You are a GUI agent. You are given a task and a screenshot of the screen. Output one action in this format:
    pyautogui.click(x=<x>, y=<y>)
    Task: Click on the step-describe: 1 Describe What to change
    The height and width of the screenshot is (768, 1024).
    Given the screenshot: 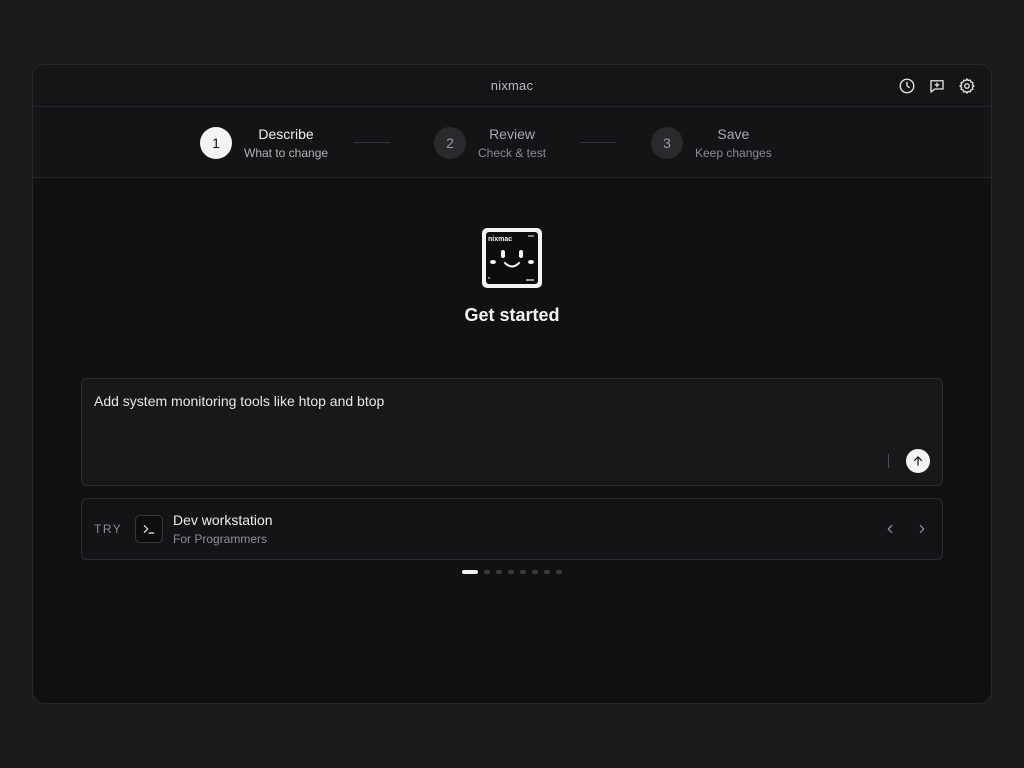 What is the action you would take?
    pyautogui.click(x=264, y=143)
    